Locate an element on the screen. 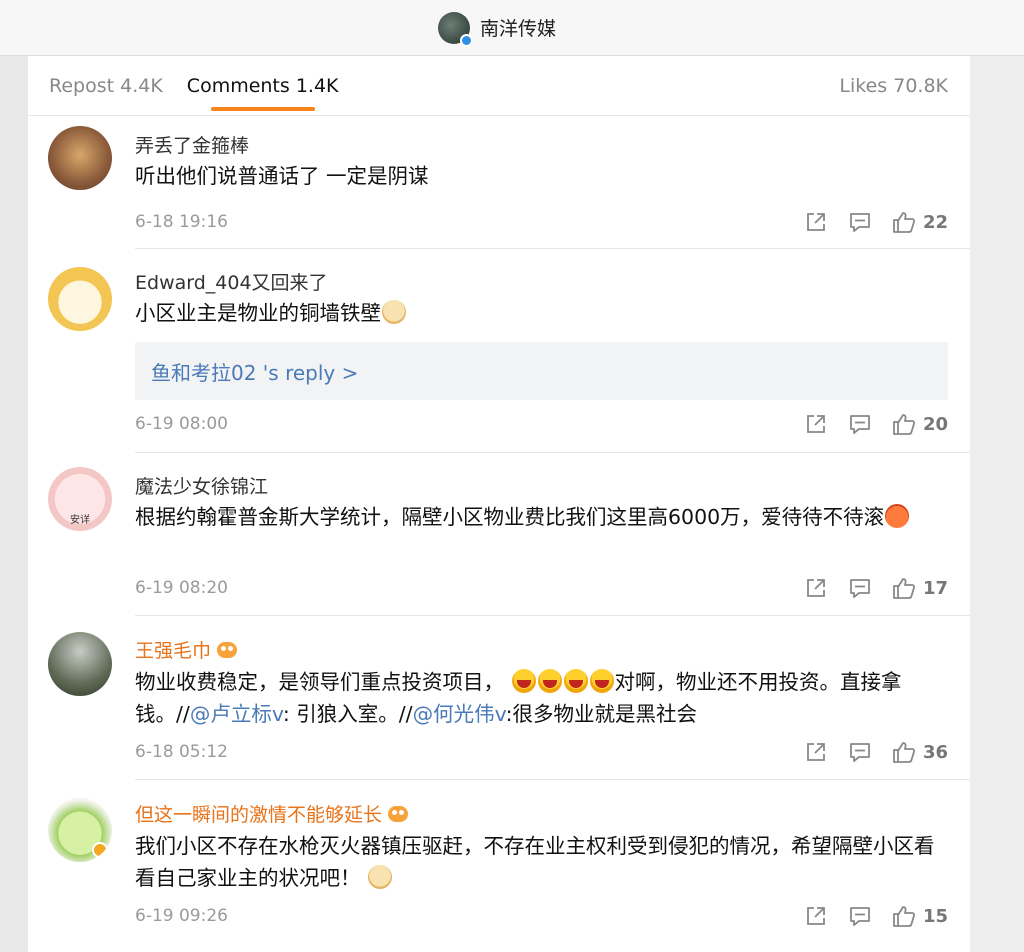  like-button: 22 is located at coordinates (919, 222).